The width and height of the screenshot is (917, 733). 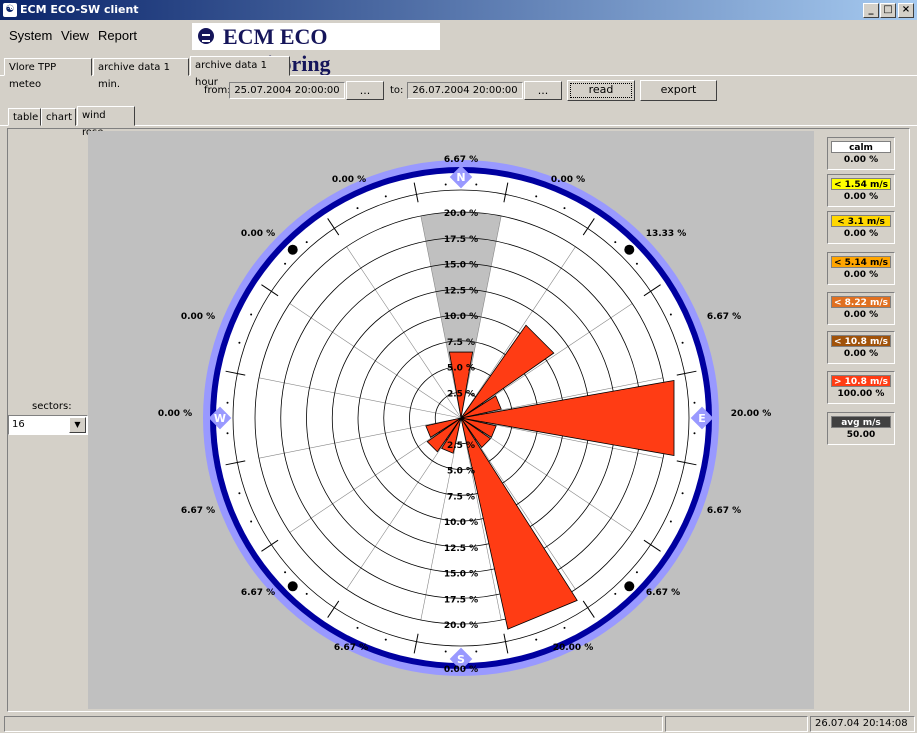 I want to click on legend-value: 100.00 %, so click(x=861, y=394).